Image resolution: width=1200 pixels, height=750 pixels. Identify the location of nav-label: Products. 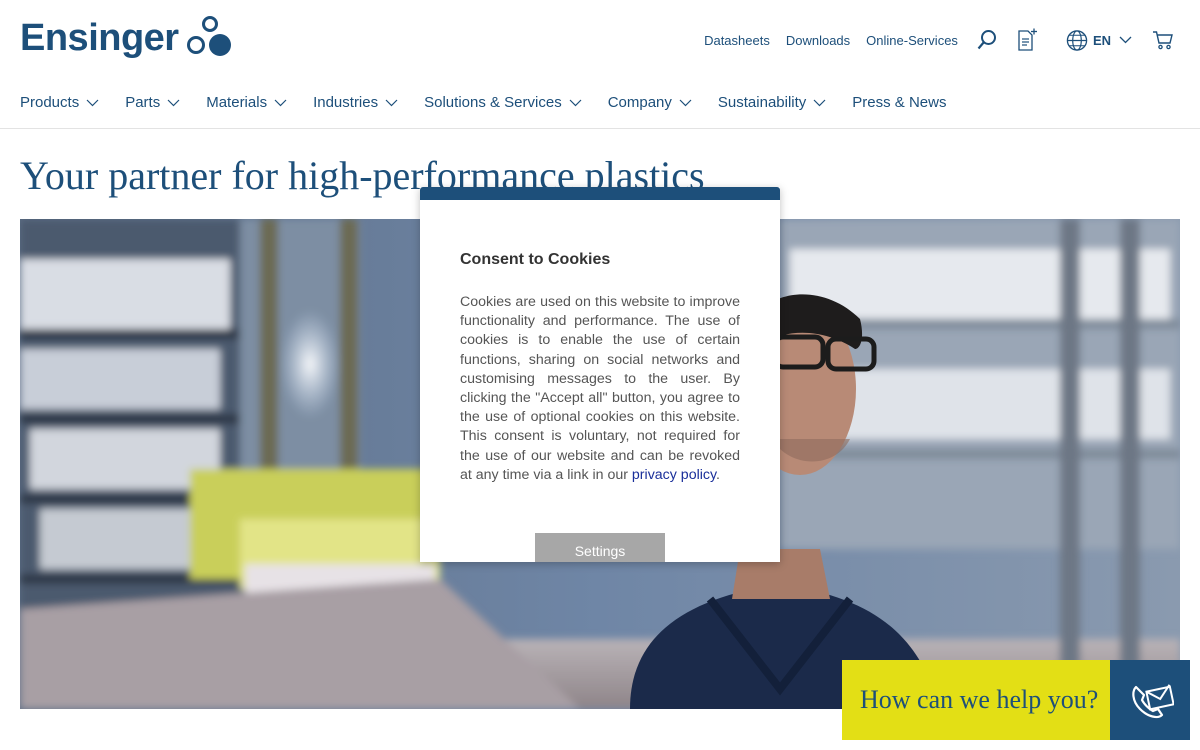
(50, 102).